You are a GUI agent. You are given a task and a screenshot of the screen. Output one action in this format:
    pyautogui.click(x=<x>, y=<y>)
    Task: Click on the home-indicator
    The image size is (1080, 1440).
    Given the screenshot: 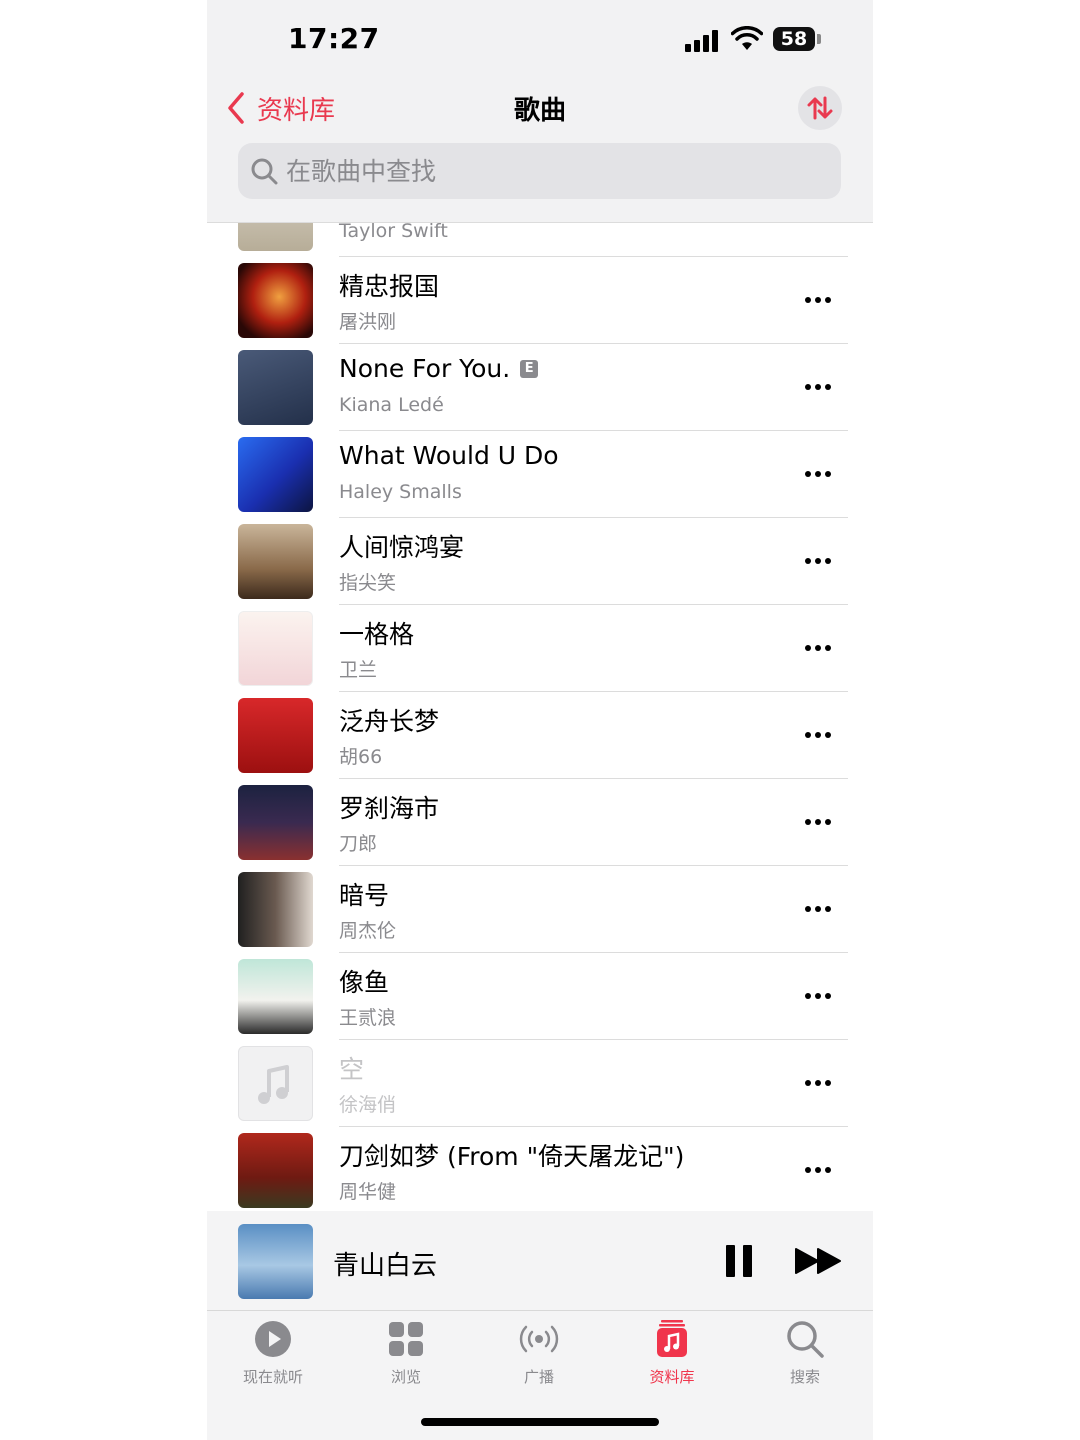 What is the action you would take?
    pyautogui.click(x=540, y=1422)
    